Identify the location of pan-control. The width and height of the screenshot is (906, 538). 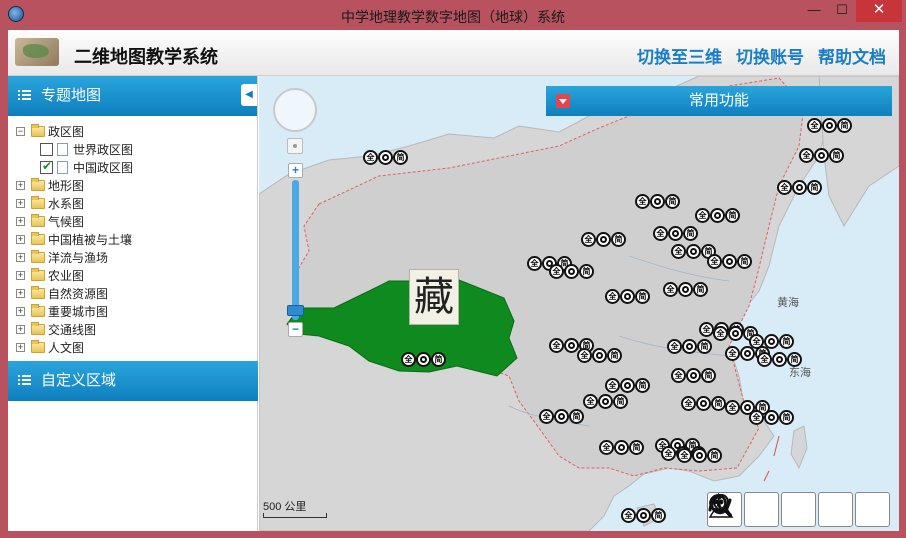
(295, 110).